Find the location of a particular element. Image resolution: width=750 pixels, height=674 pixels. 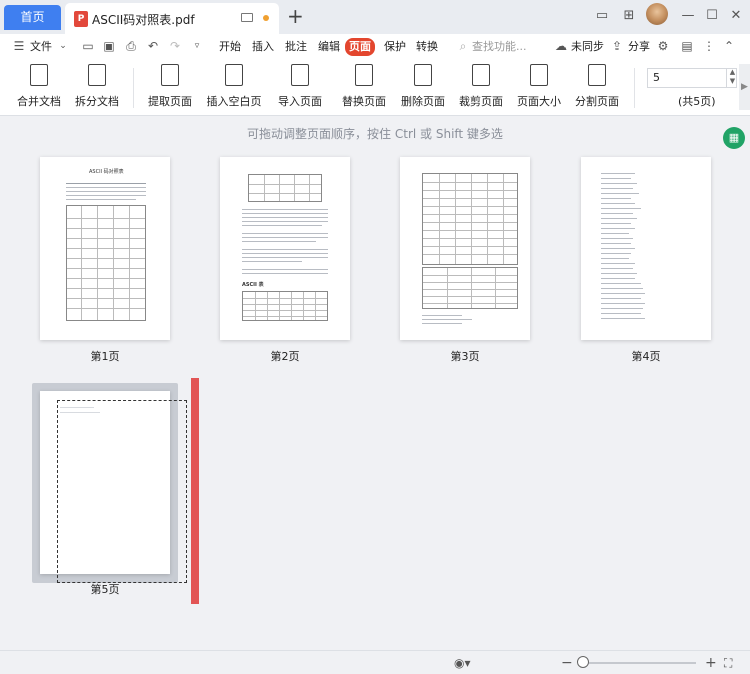

page2-heading: ASCII 表 is located at coordinates (253, 285).